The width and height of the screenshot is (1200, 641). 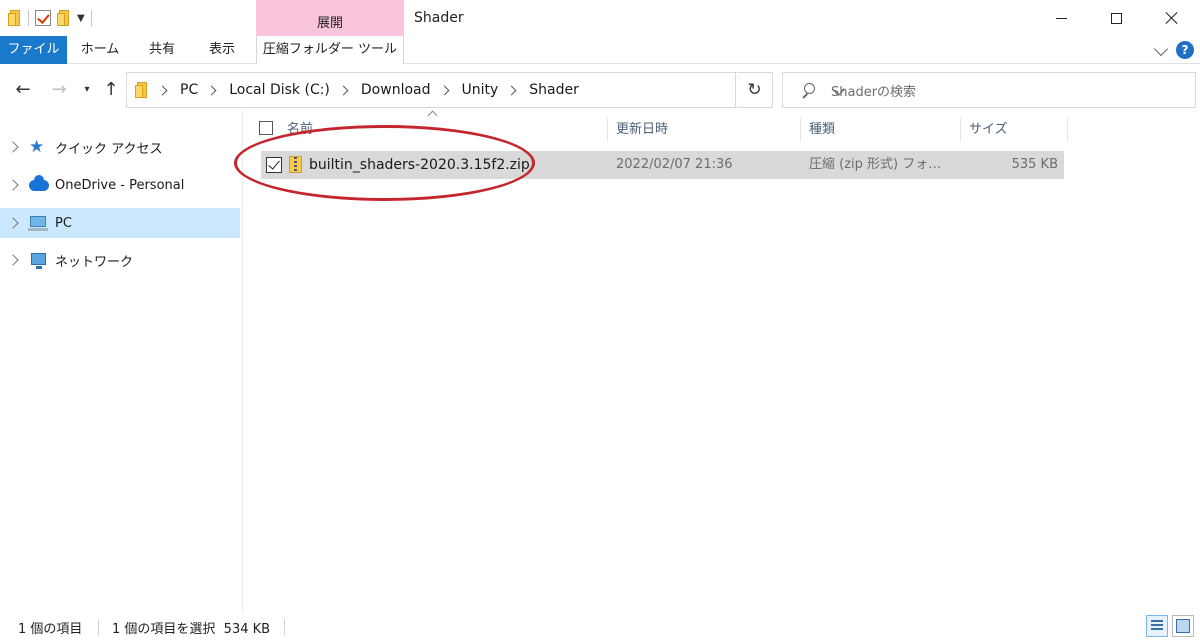 I want to click on maximize-button, so click(x=1116, y=18).